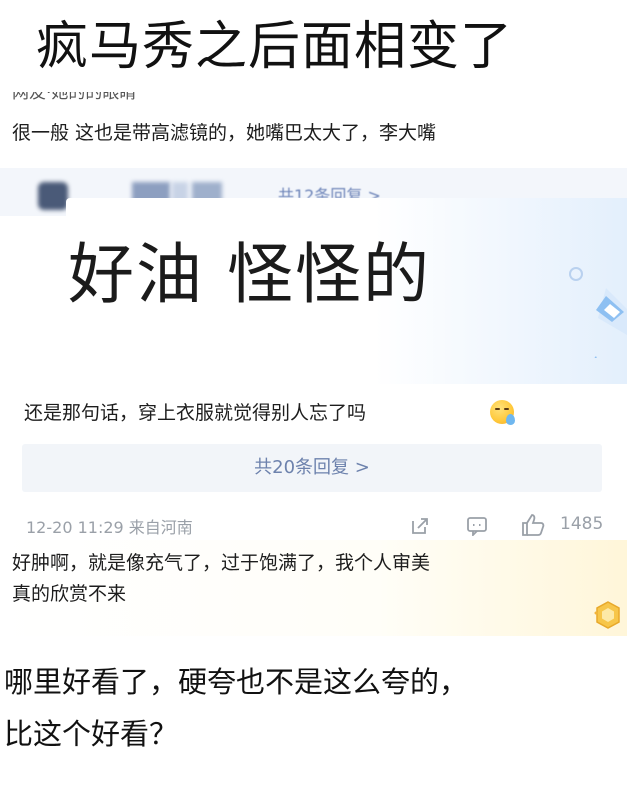 The width and height of the screenshot is (627, 800). I want to click on fan-badge-icon, so click(607, 615).